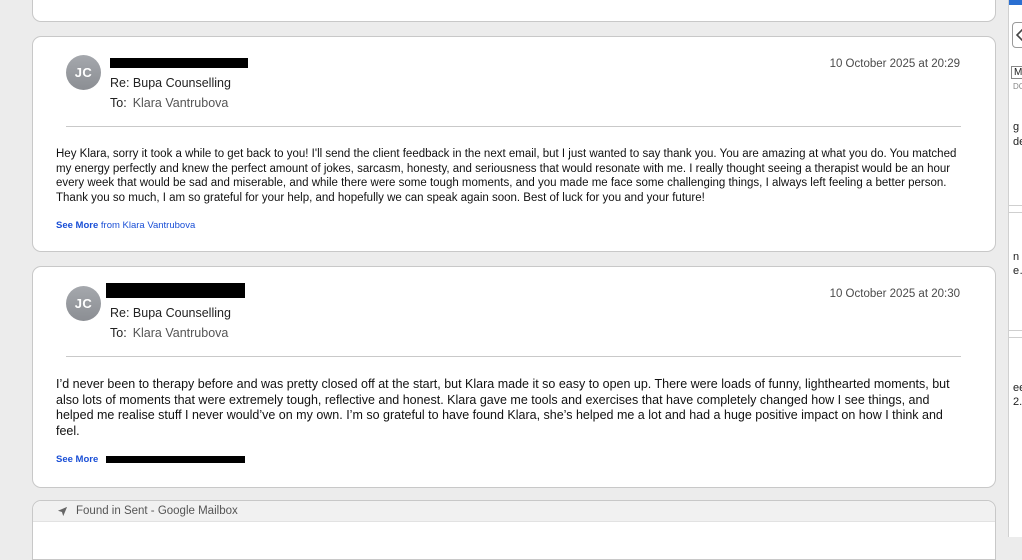 This screenshot has height=560, width=1022. Describe the element at coordinates (1017, 388) in the screenshot. I see `side-text: ee` at that location.